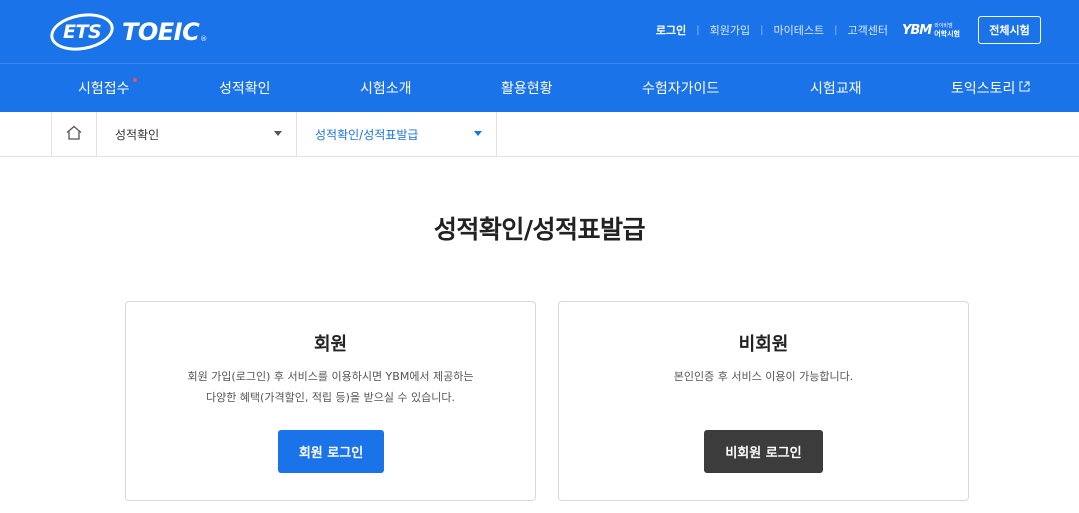  Describe the element at coordinates (539, 229) in the screenshot. I see `page-title: 성적확인/성적표발급` at that location.